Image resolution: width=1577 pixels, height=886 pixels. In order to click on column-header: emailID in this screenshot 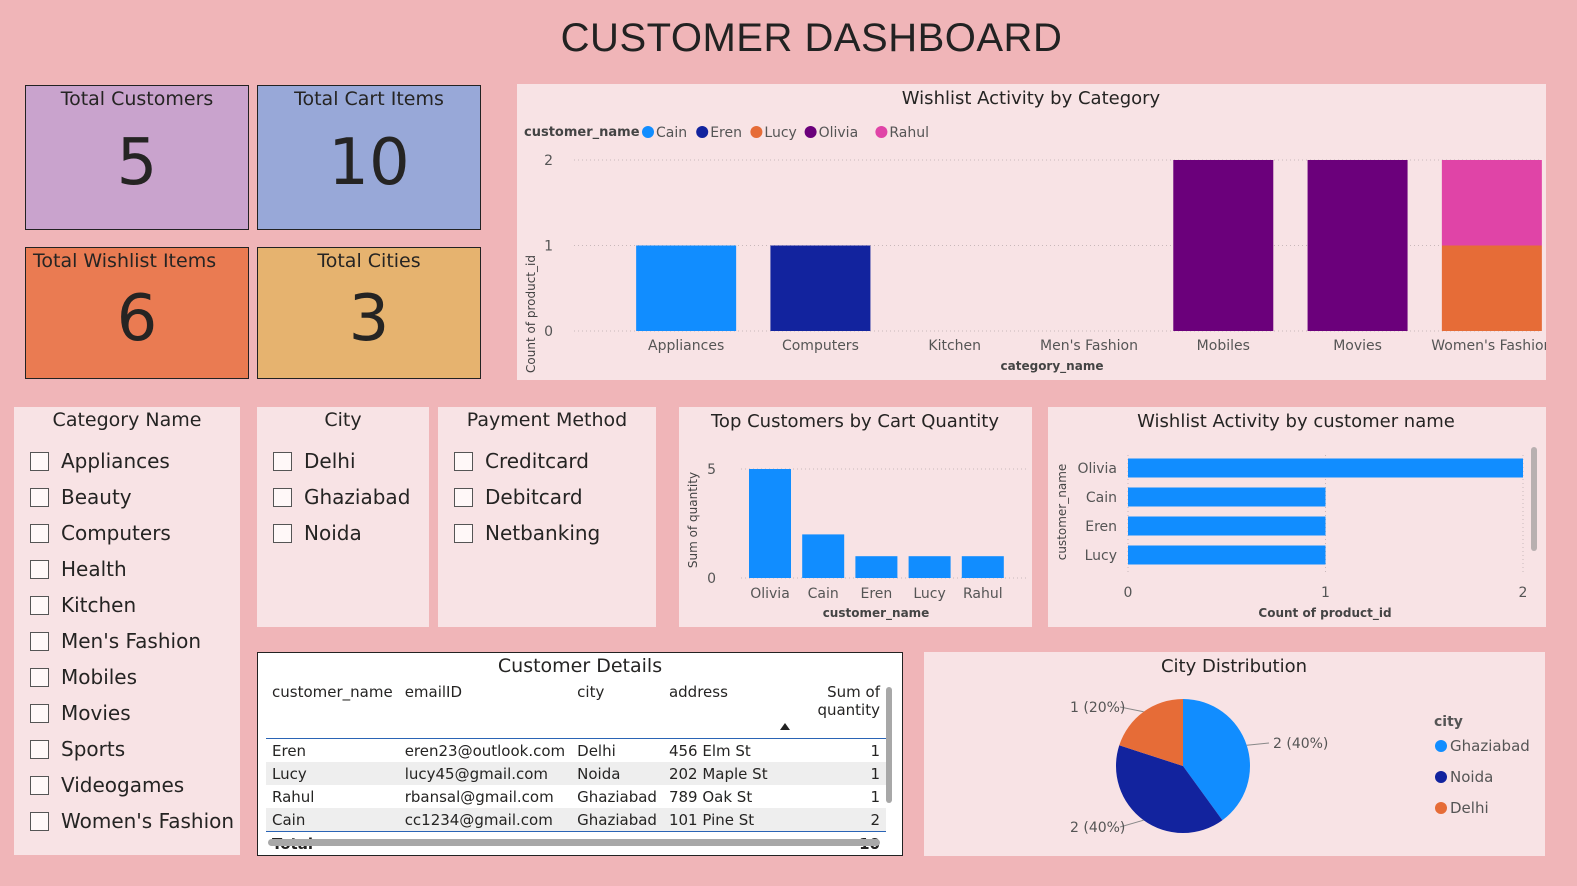, I will do `click(485, 708)`.